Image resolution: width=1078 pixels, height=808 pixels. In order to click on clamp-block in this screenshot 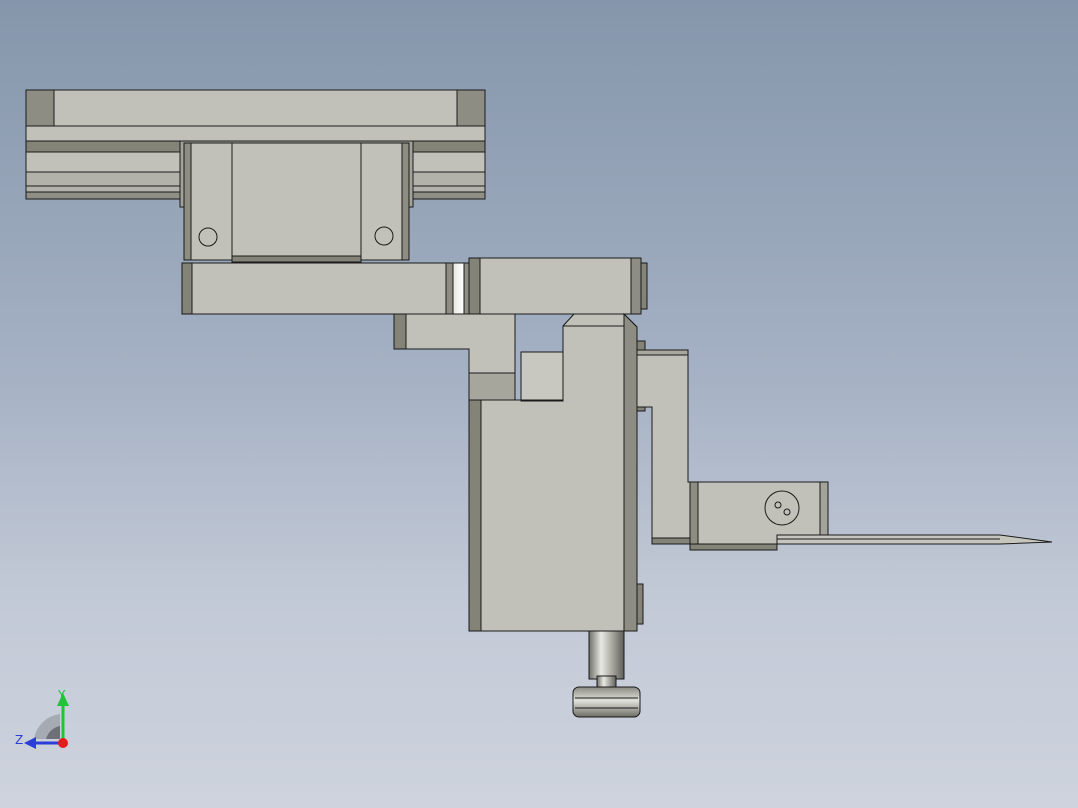, I will do `click(558, 286)`.